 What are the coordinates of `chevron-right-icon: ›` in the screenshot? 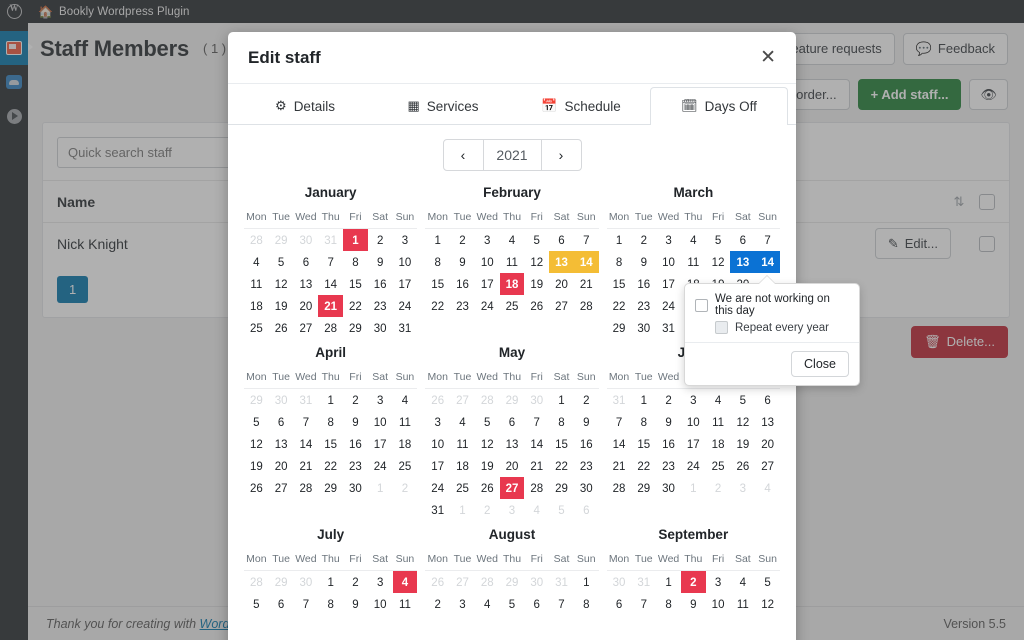 It's located at (561, 155).